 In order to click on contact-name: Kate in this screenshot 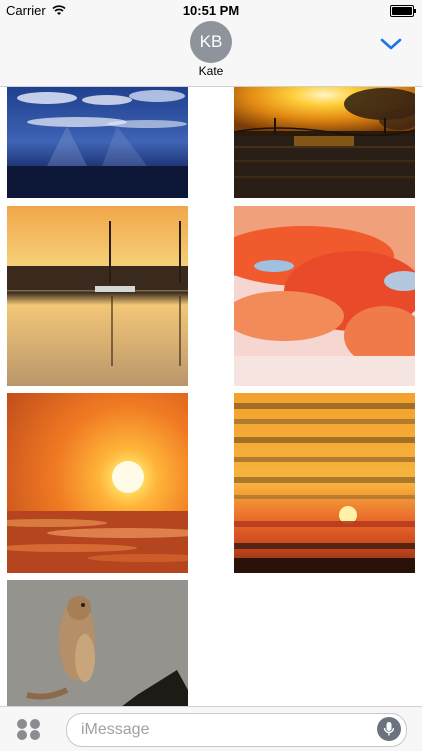, I will do `click(211, 71)`.